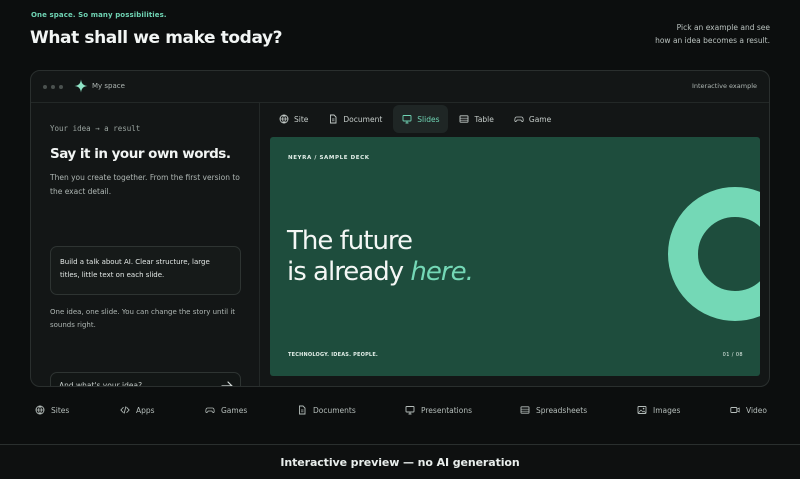 Image resolution: width=800 pixels, height=479 pixels. I want to click on nav-item-games: Games, so click(226, 410).